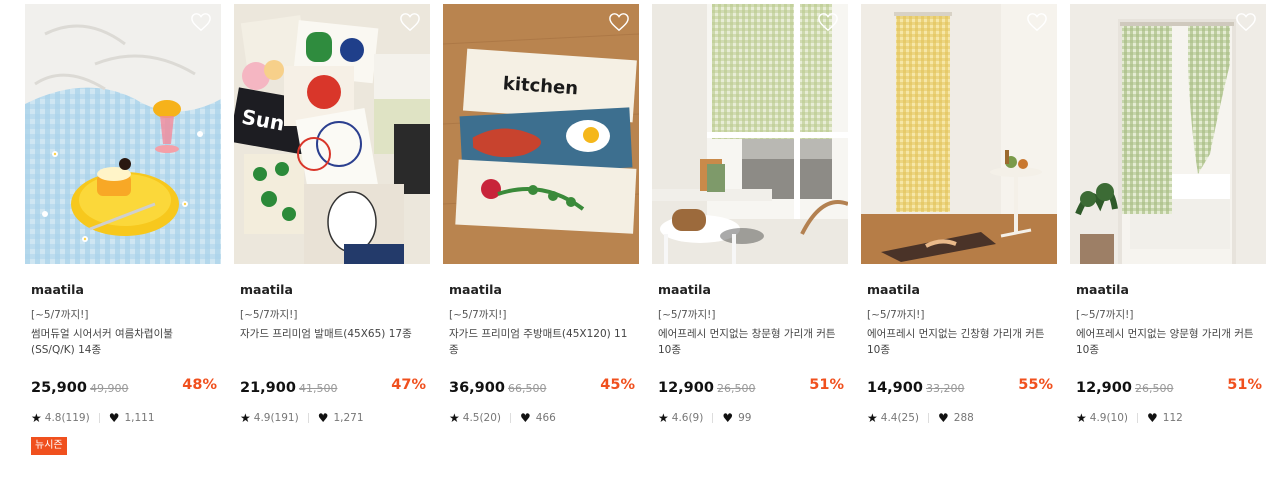 The image size is (1266, 485). What do you see at coordinates (1109, 418) in the screenshot?
I see `rating-text: 4.9(10)` at bounding box center [1109, 418].